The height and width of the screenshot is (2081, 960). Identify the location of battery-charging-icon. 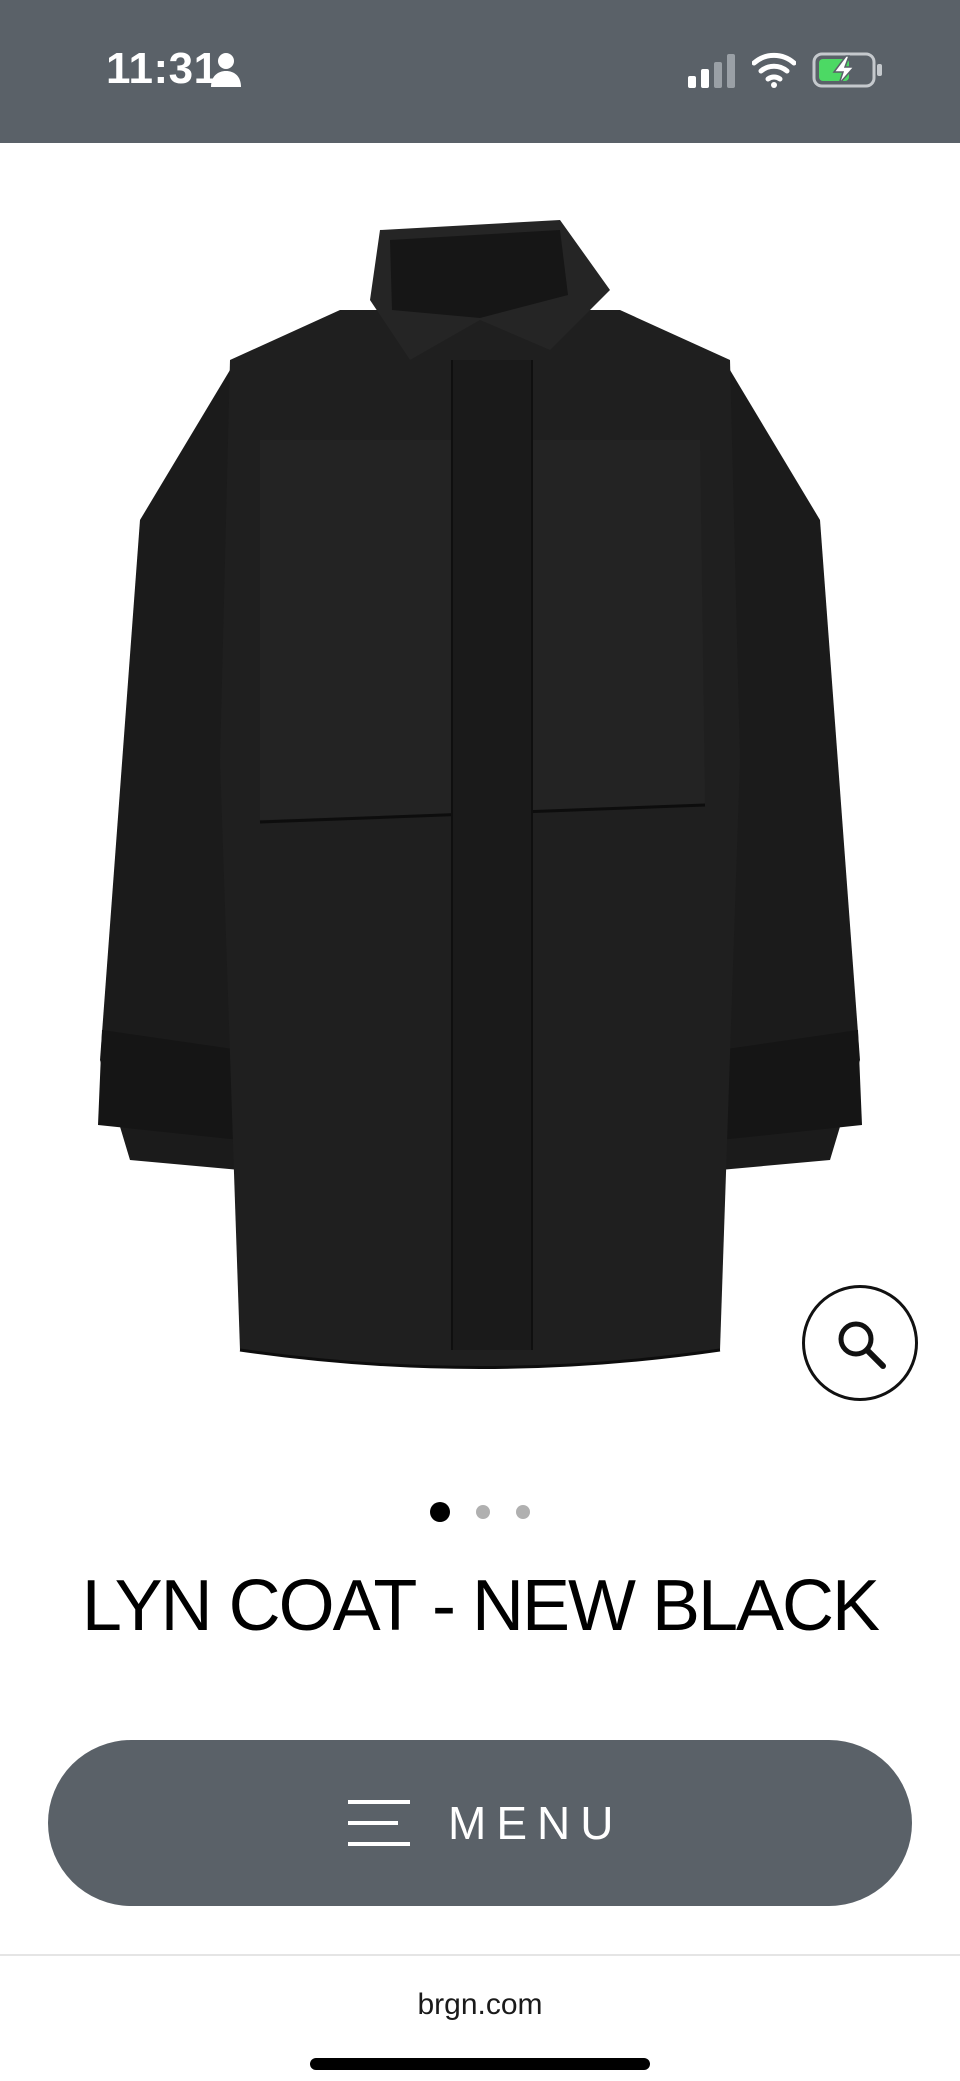
(847, 70).